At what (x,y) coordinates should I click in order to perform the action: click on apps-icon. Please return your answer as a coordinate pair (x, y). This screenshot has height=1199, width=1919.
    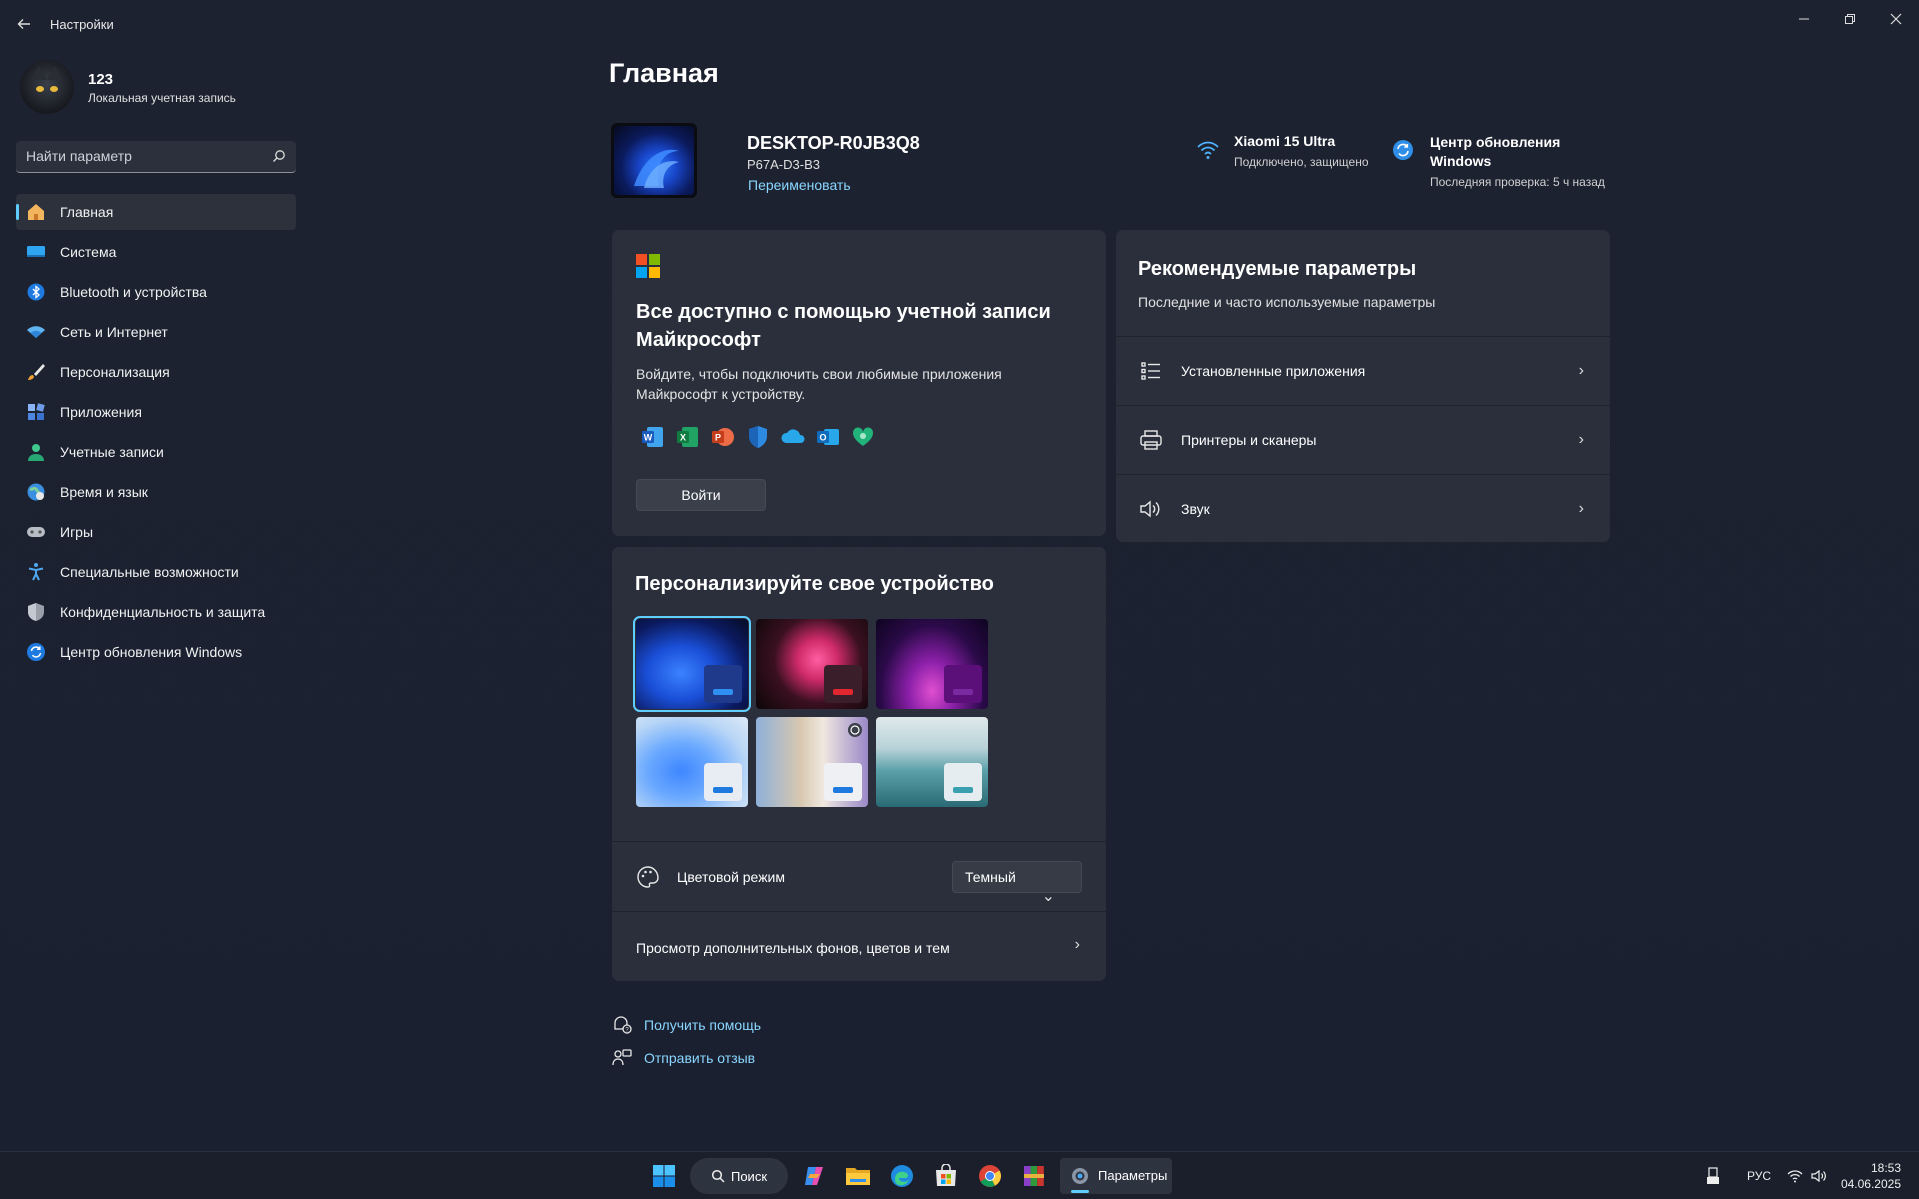
    Looking at the image, I should click on (36, 412).